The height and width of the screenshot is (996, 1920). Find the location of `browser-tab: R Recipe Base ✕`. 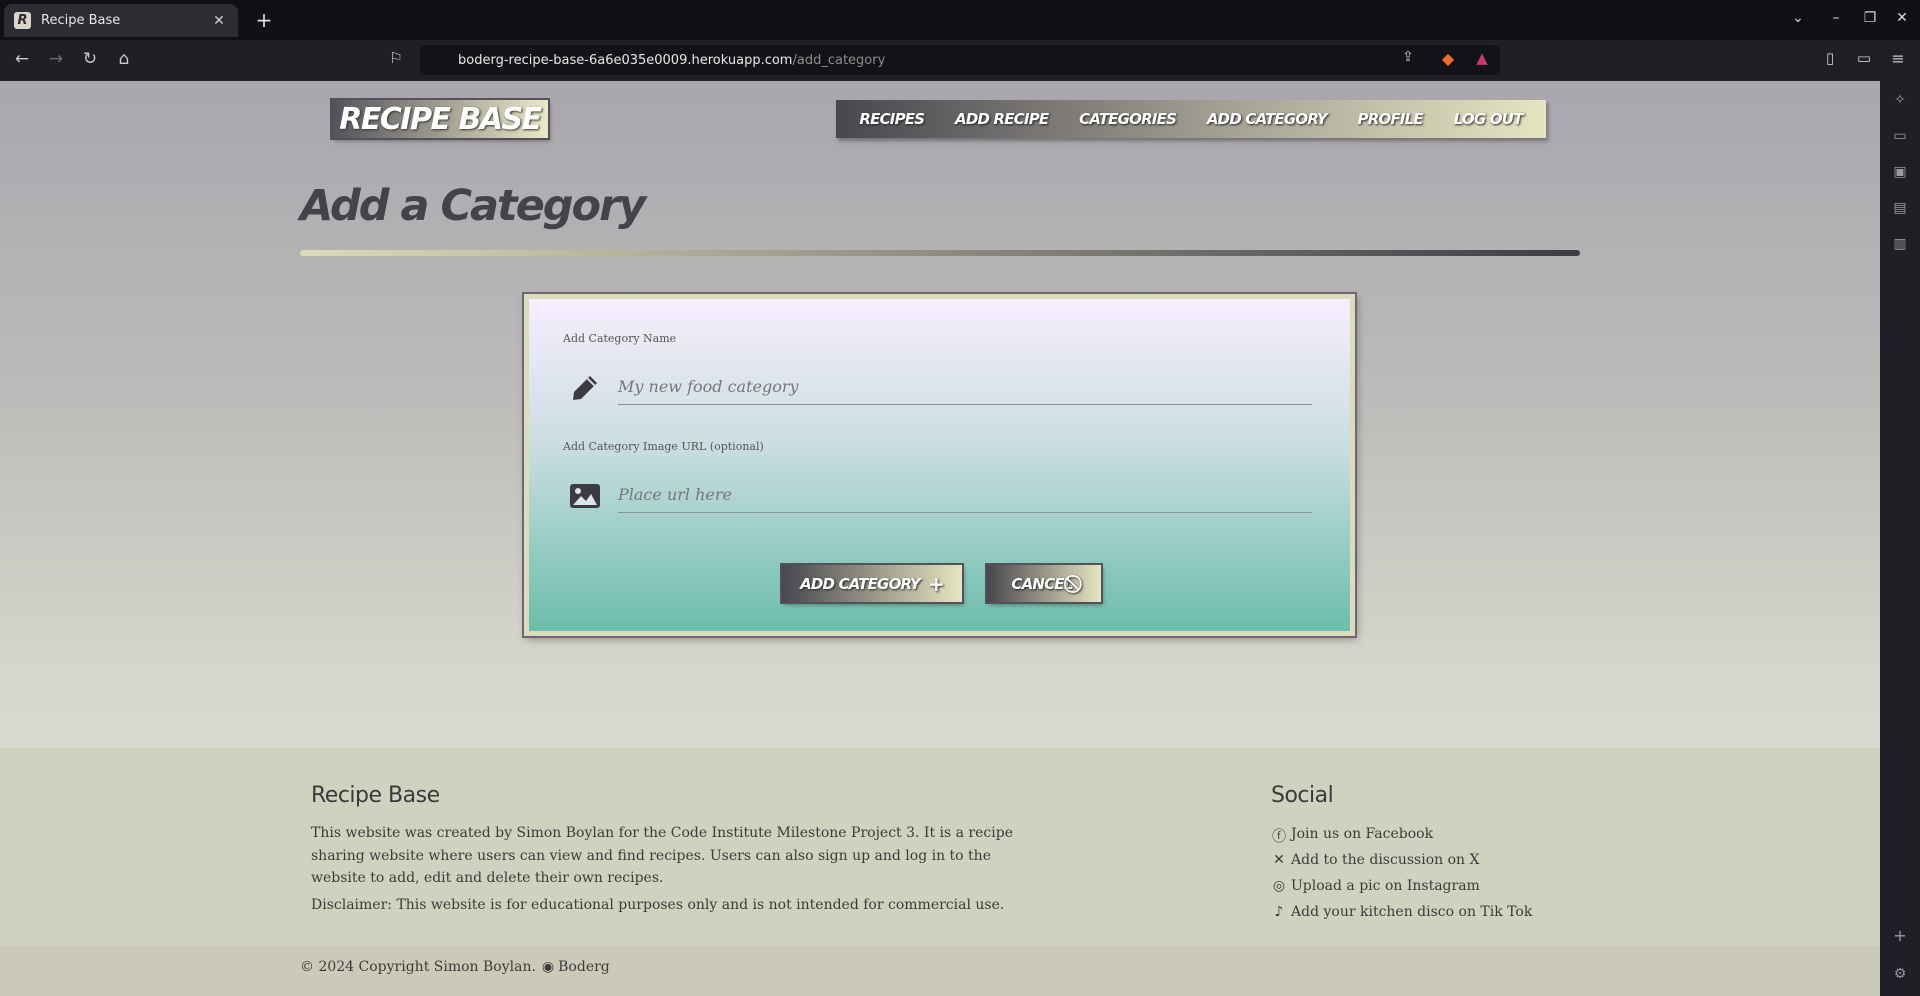

browser-tab: R Recipe Base ✕ is located at coordinates (121, 20).